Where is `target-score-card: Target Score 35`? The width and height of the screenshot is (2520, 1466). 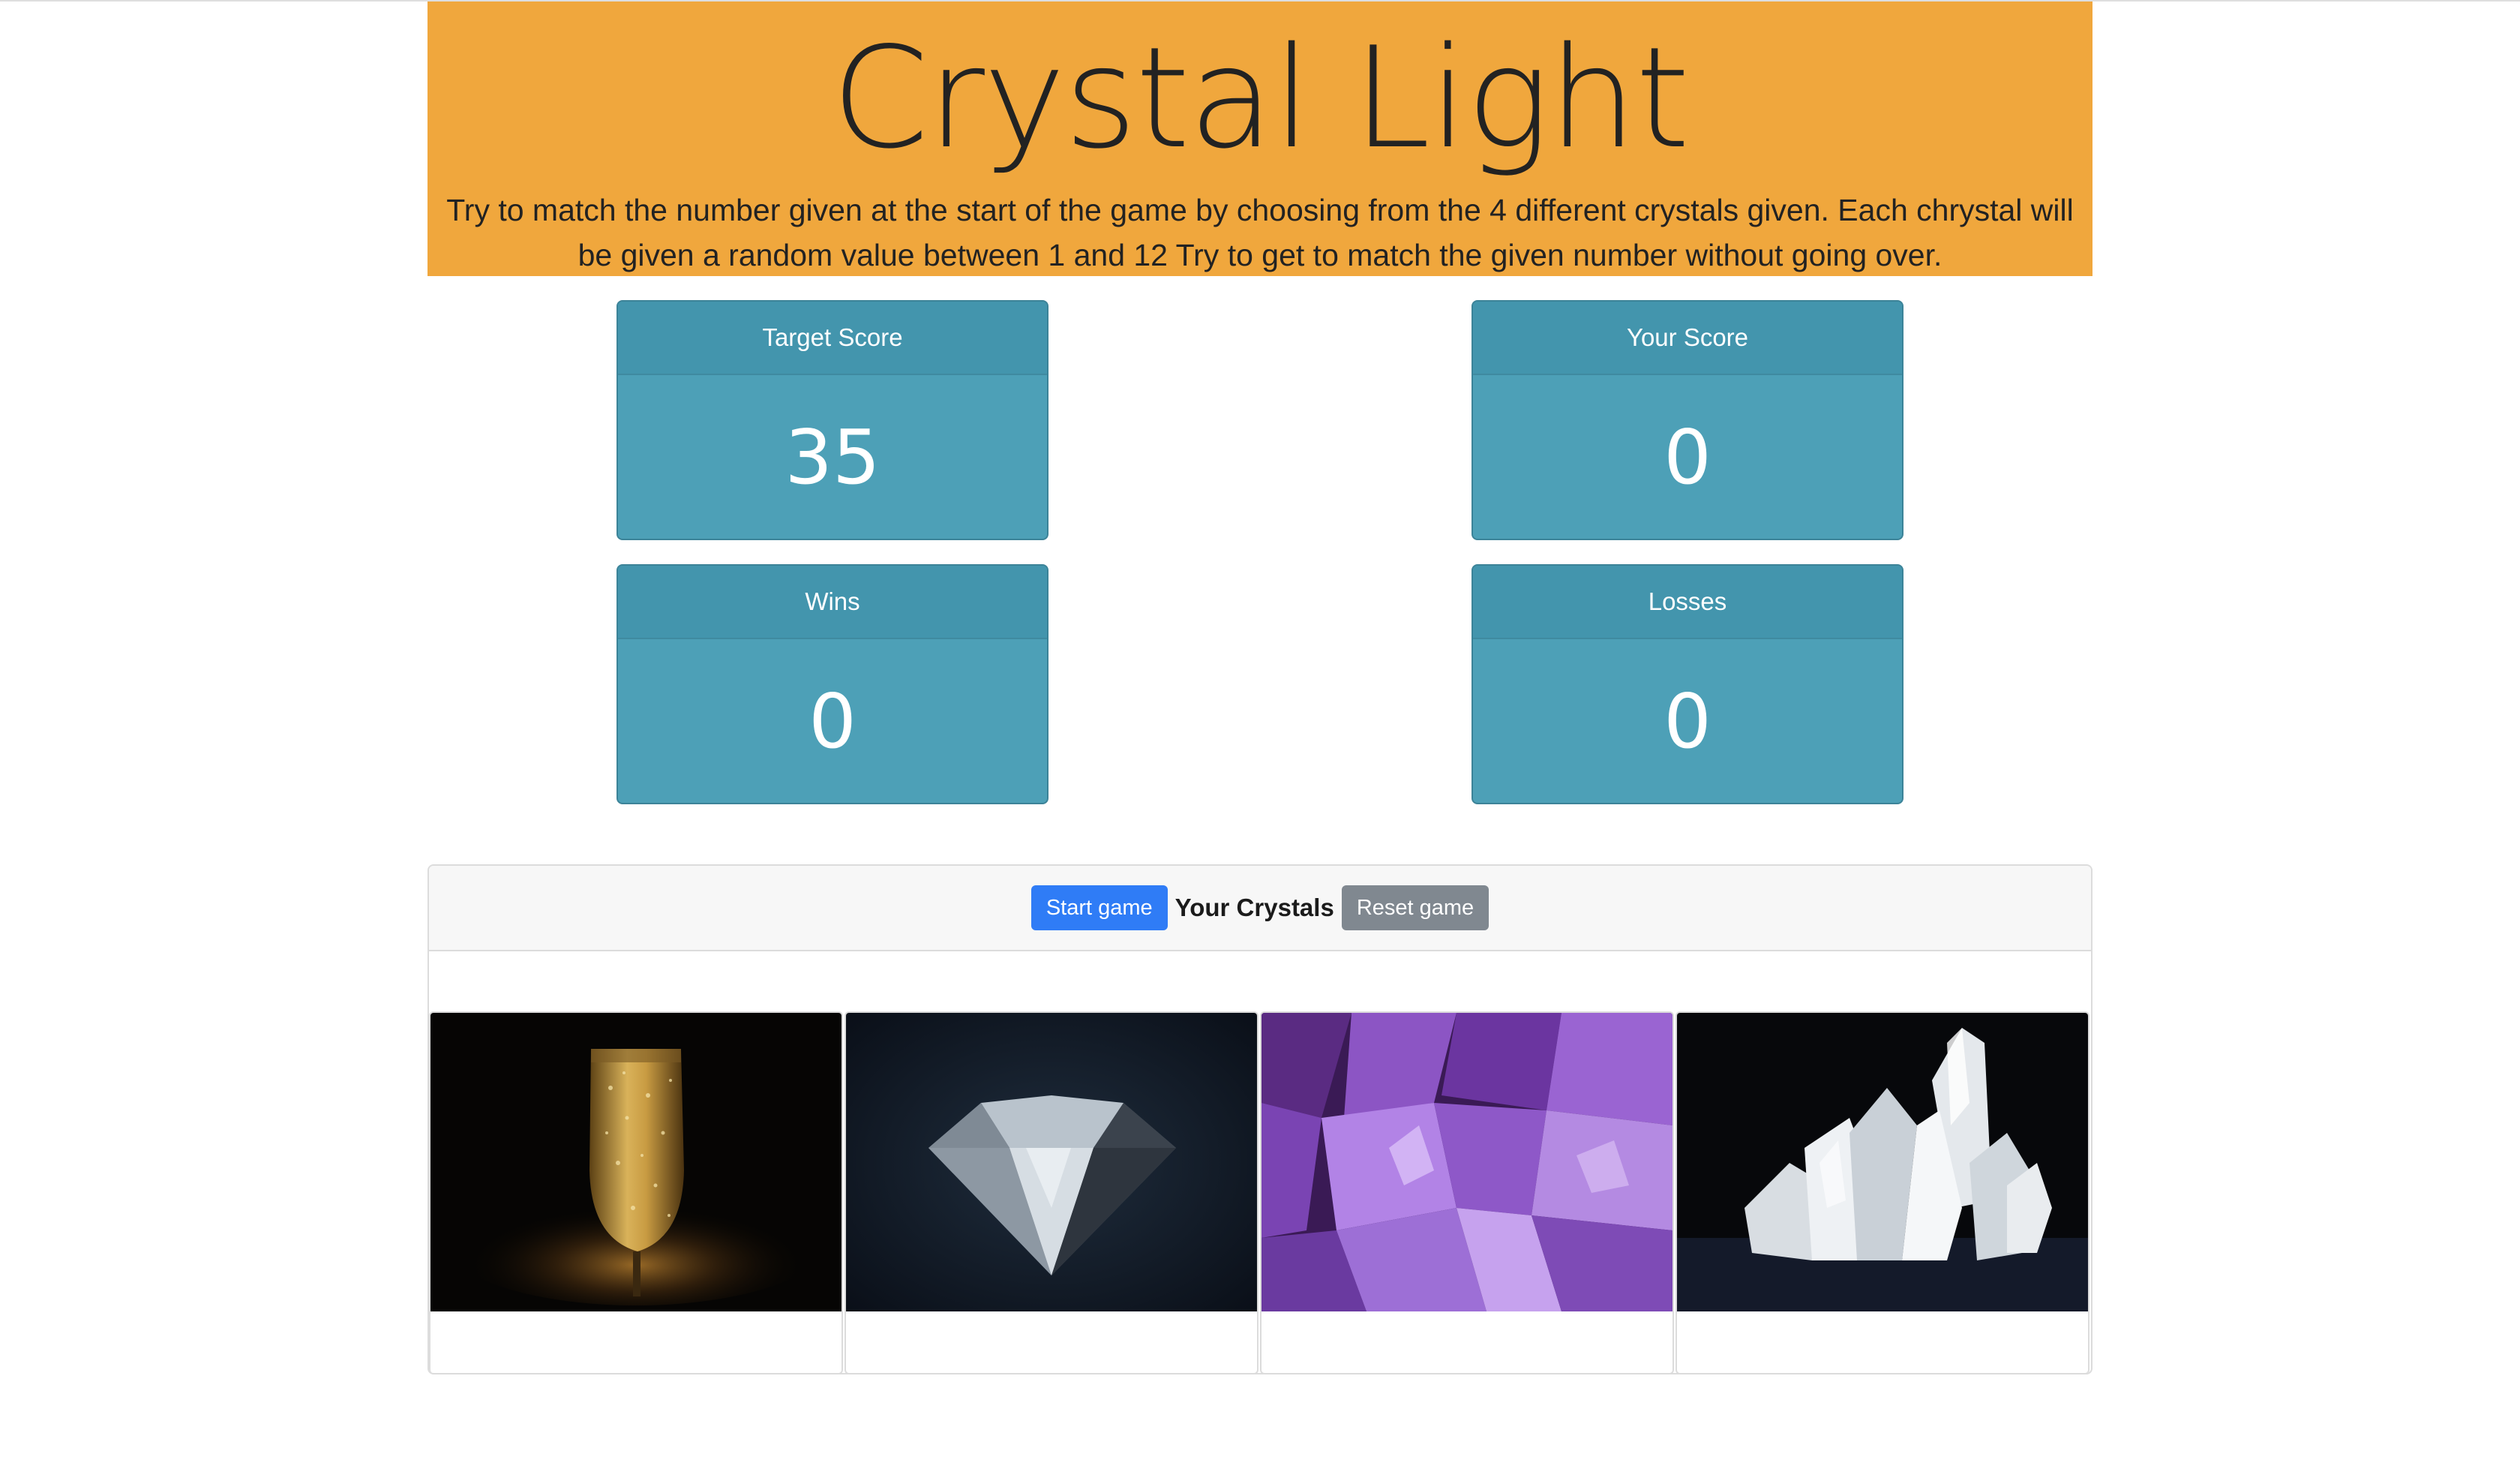
target-score-card: Target Score 35 is located at coordinates (832, 420).